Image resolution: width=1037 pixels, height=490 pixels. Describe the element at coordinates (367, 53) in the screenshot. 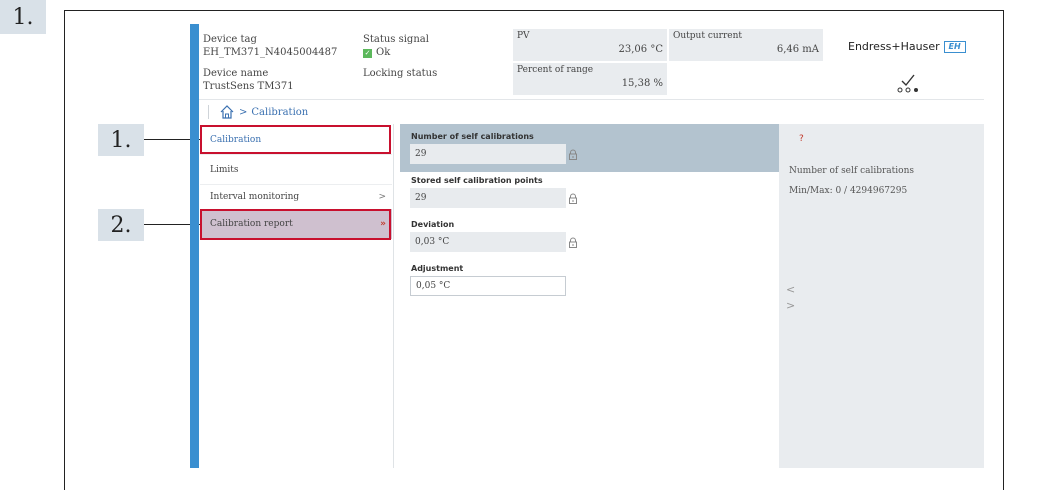

I see `status-ok-icon: ✓` at that location.